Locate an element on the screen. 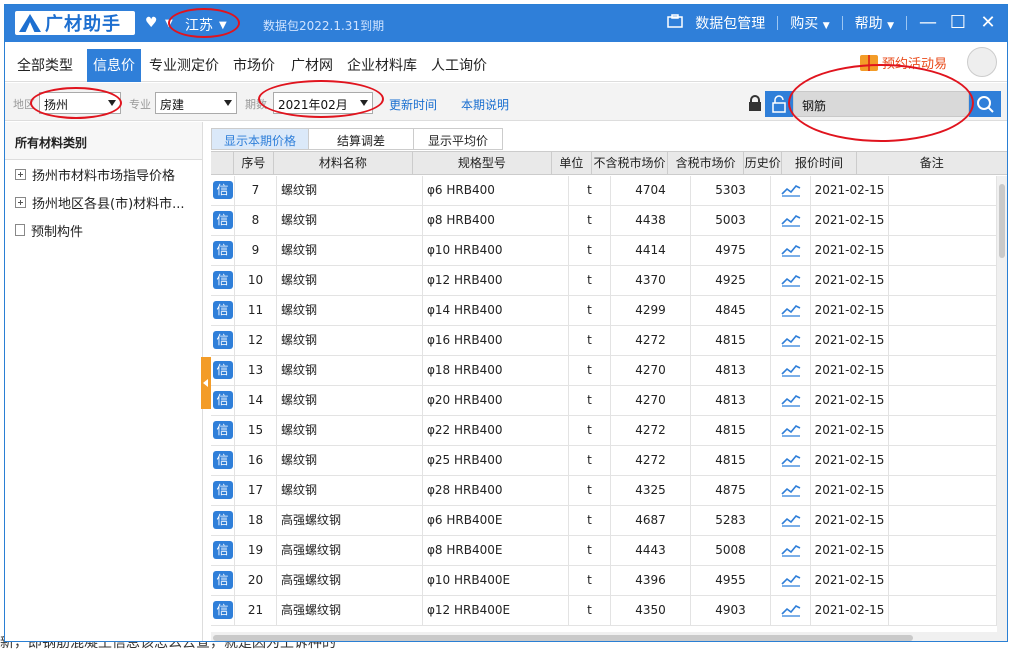 This screenshot has width=1014, height=650. column-header: 不含税市场价 is located at coordinates (630, 163).